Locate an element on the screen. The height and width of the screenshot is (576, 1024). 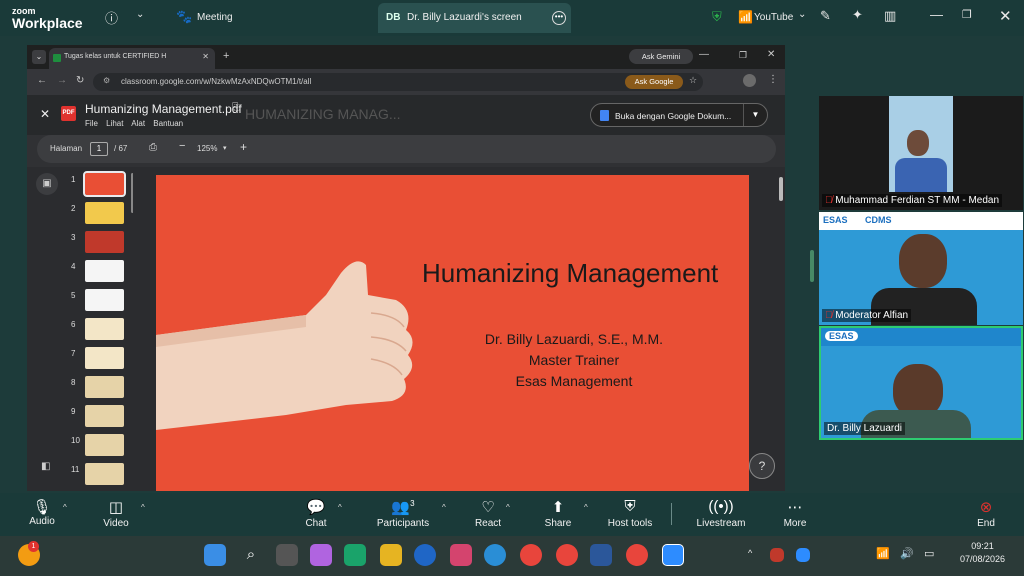
tray-chevron-icon: ^ is located at coordinates (750, 553).